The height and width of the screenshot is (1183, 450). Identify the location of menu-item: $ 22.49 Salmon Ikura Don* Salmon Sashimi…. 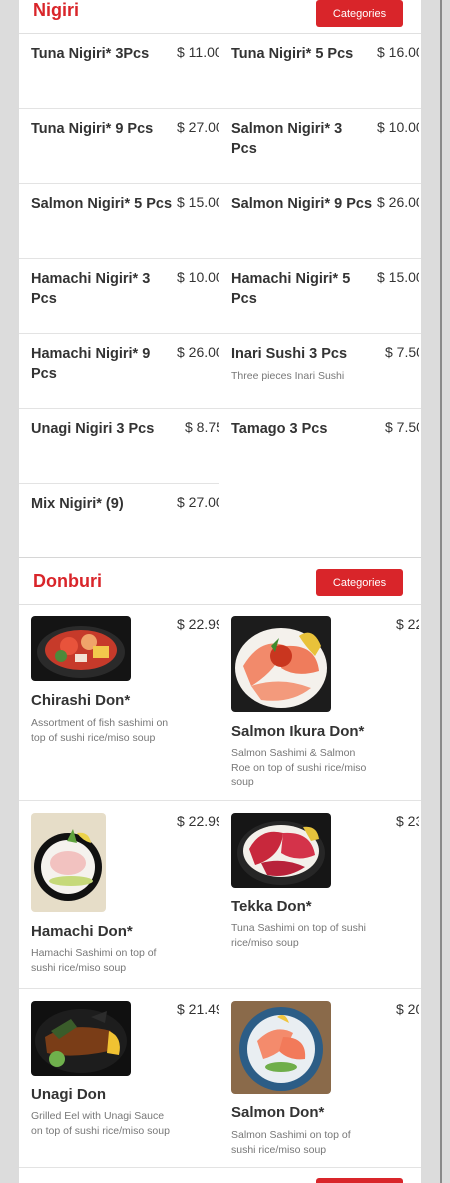
(319, 702).